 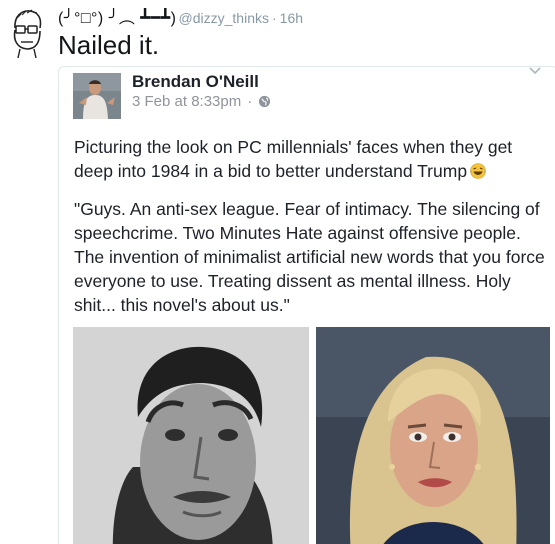 What do you see at coordinates (291, 18) in the screenshot?
I see `tweet-timestamp: 16h` at bounding box center [291, 18].